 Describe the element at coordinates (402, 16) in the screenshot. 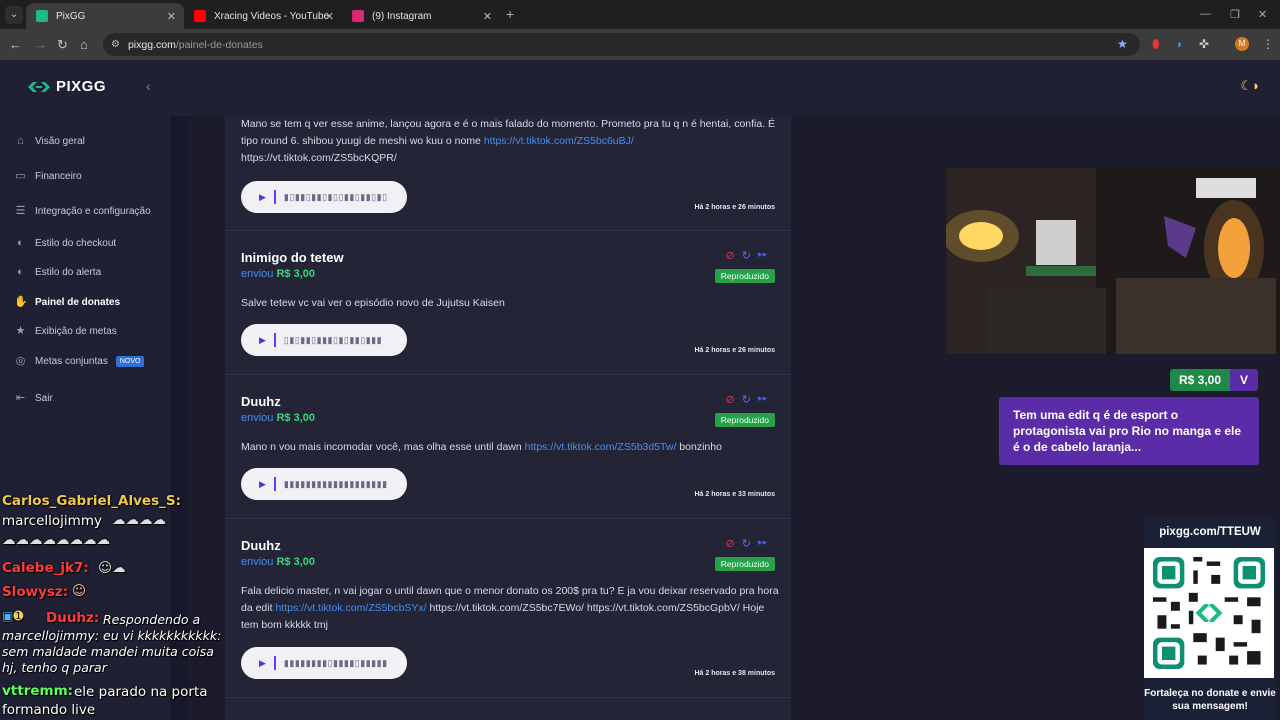

I see `tab-title: (9) Instagram` at that location.